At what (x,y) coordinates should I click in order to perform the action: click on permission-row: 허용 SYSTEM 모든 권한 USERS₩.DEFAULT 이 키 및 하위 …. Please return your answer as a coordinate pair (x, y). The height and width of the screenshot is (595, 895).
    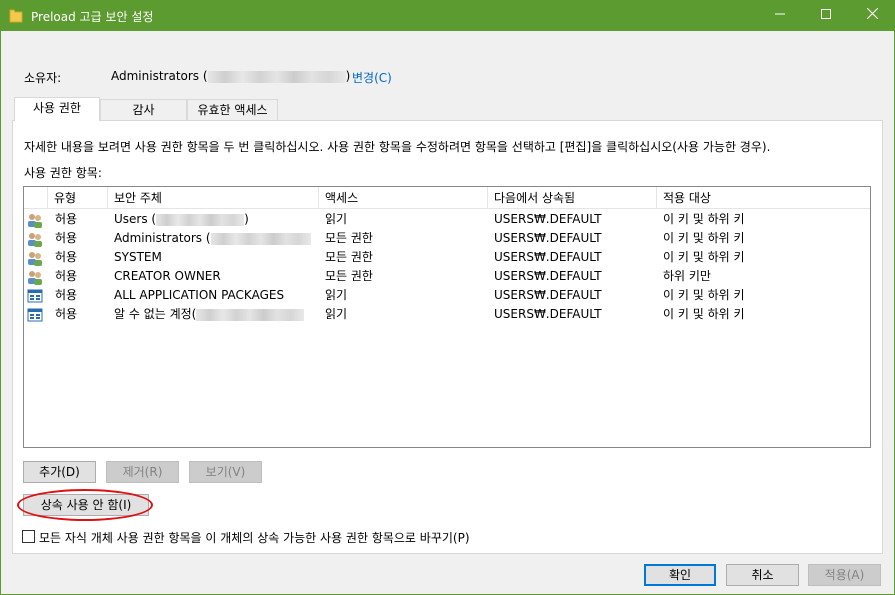
    Looking at the image, I should click on (447, 257).